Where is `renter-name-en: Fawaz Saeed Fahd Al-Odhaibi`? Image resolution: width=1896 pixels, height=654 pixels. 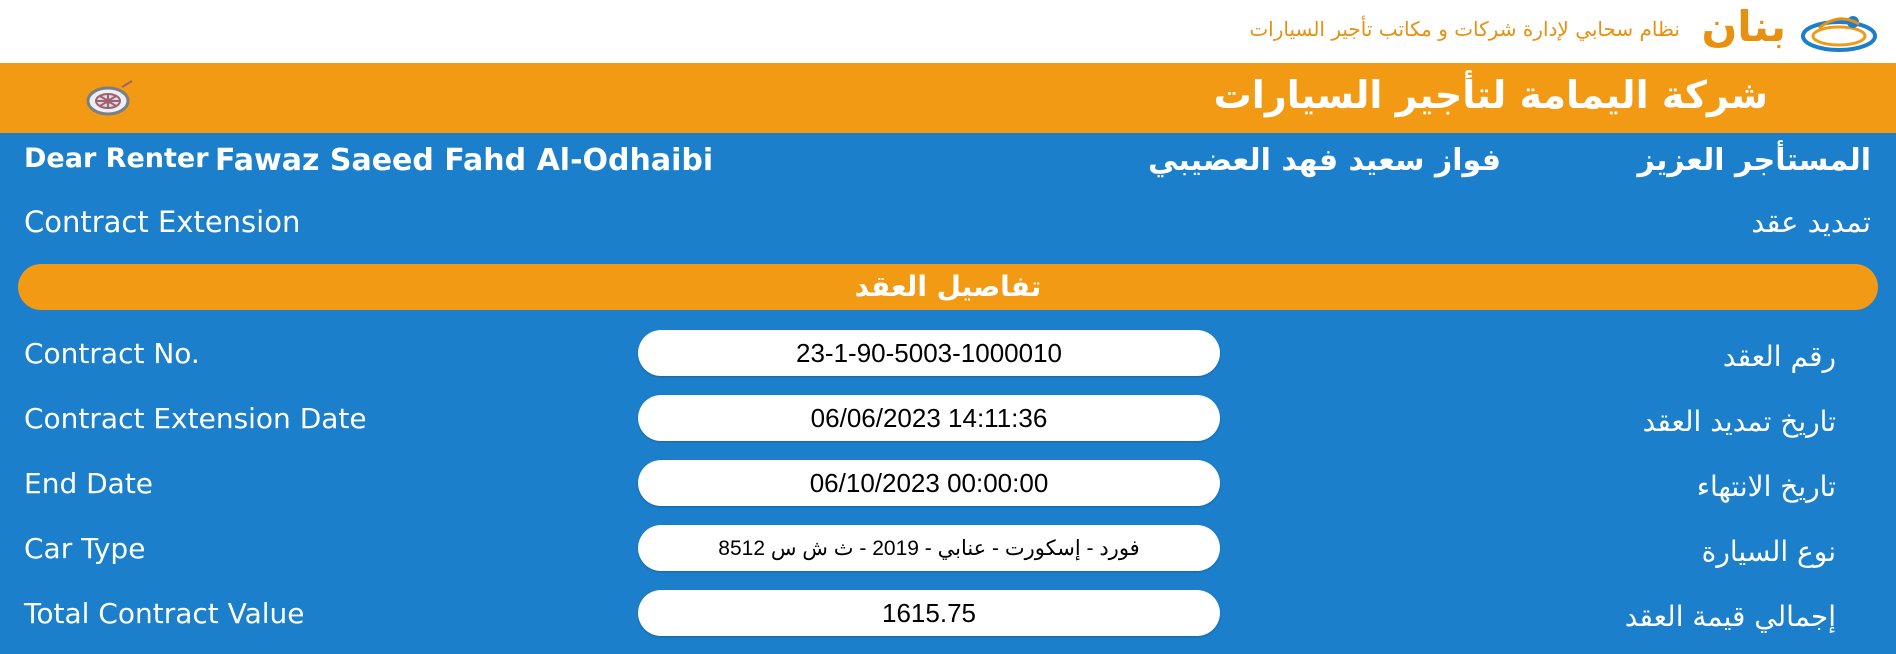 renter-name-en: Fawaz Saeed Fahd Al-Odhaibi is located at coordinates (464, 160).